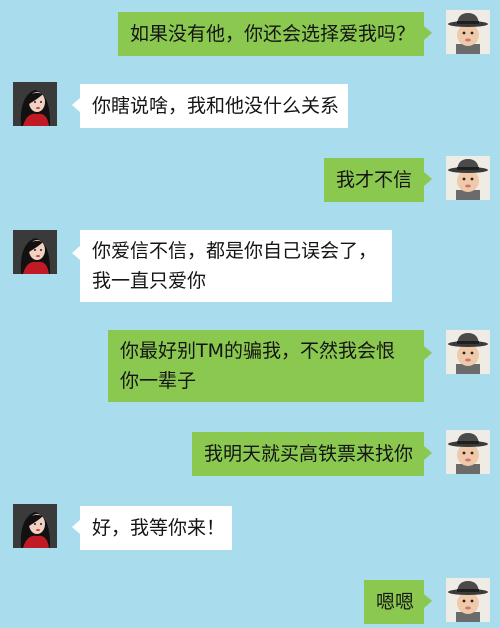 This screenshot has height=628, width=500. What do you see at coordinates (236, 266) in the screenshot?
I see `message-bubble: 你爱信不信，都是你自己误会了， 我一直只爱你` at bounding box center [236, 266].